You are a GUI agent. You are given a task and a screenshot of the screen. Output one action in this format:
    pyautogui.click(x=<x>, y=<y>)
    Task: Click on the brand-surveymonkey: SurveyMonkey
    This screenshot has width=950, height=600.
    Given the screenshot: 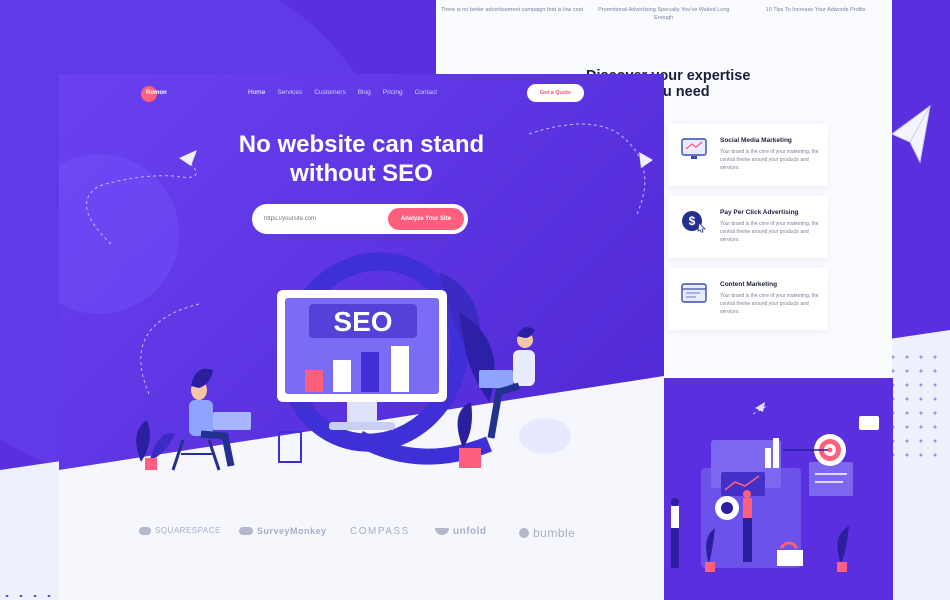 What is the action you would take?
    pyautogui.click(x=283, y=531)
    